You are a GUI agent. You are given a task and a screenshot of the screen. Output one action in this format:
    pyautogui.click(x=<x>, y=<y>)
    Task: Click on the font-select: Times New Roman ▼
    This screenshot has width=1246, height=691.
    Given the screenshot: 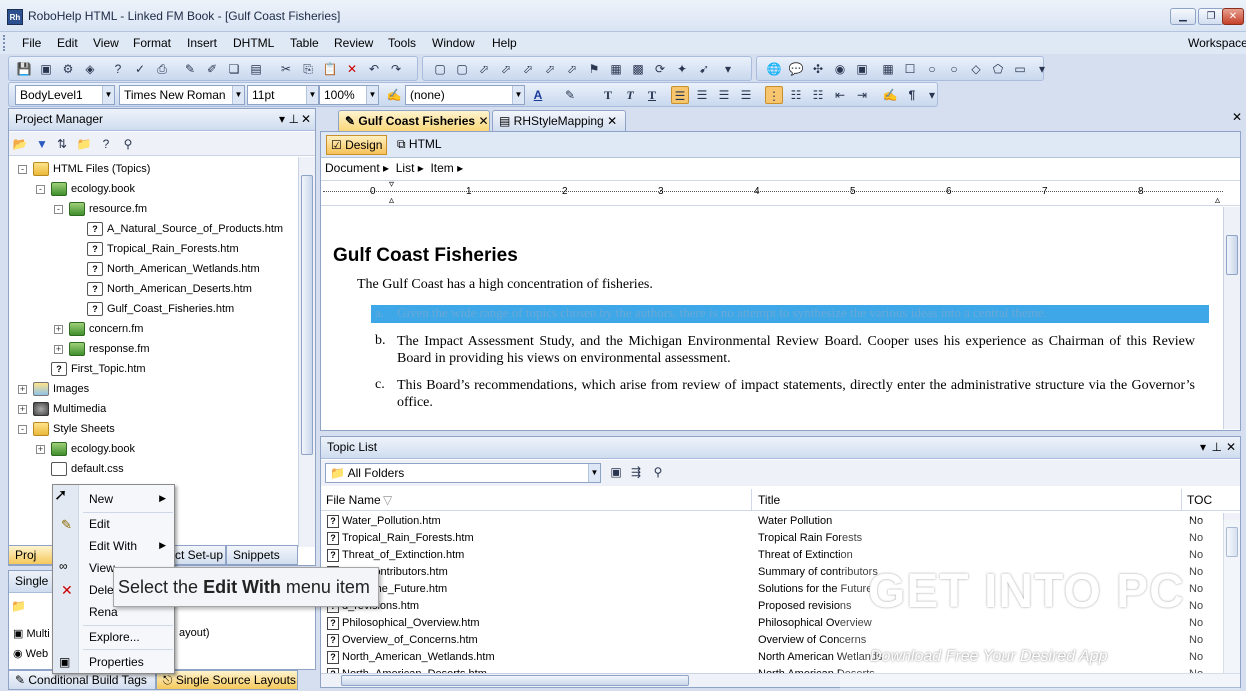 What is the action you would take?
    pyautogui.click(x=182, y=95)
    